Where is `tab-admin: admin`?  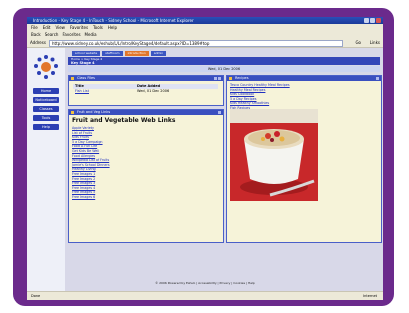
tab-admin: admin is located at coordinates (158, 53).